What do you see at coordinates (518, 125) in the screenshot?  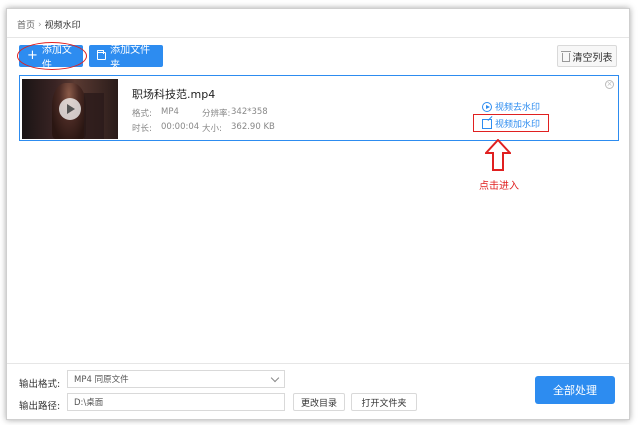 I see `add-watermark-label: 视频加水印` at bounding box center [518, 125].